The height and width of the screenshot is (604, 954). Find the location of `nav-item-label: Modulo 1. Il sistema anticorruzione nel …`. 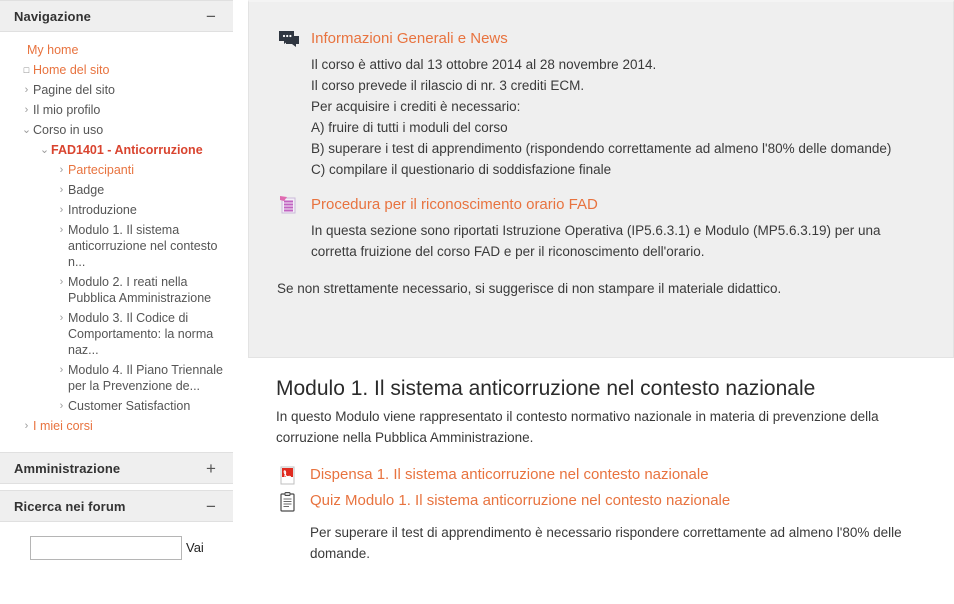

nav-item-label: Modulo 1. Il sistema anticorruzione nel … is located at coordinates (143, 246).